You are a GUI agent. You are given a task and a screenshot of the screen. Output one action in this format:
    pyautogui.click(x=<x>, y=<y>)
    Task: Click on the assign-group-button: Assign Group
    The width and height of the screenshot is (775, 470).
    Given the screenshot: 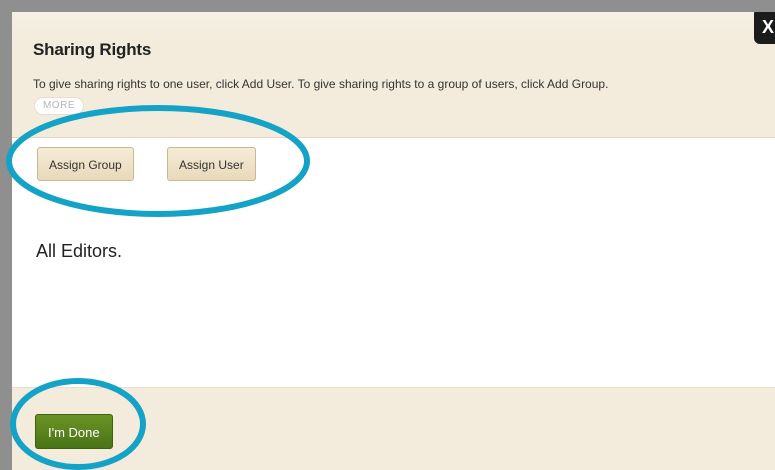 What is the action you would take?
    pyautogui.click(x=85, y=164)
    